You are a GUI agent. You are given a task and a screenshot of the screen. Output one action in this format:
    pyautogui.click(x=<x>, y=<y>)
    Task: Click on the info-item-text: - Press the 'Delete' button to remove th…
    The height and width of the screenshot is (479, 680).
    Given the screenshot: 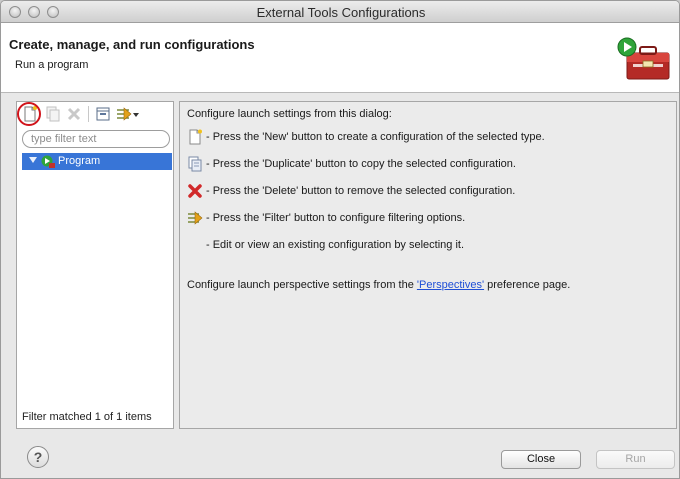 What is the action you would take?
    pyautogui.click(x=361, y=191)
    